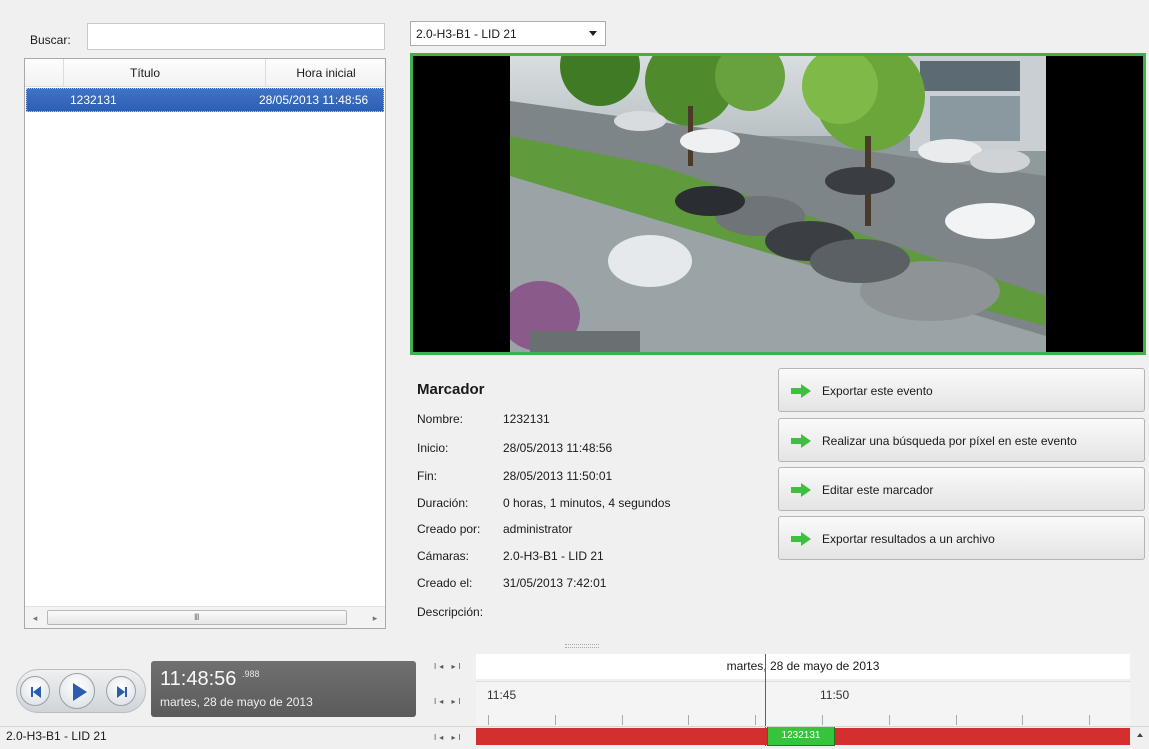 Image resolution: width=1149 pixels, height=749 pixels. What do you see at coordinates (251, 674) in the screenshot?
I see `current-time-ms: .988` at bounding box center [251, 674].